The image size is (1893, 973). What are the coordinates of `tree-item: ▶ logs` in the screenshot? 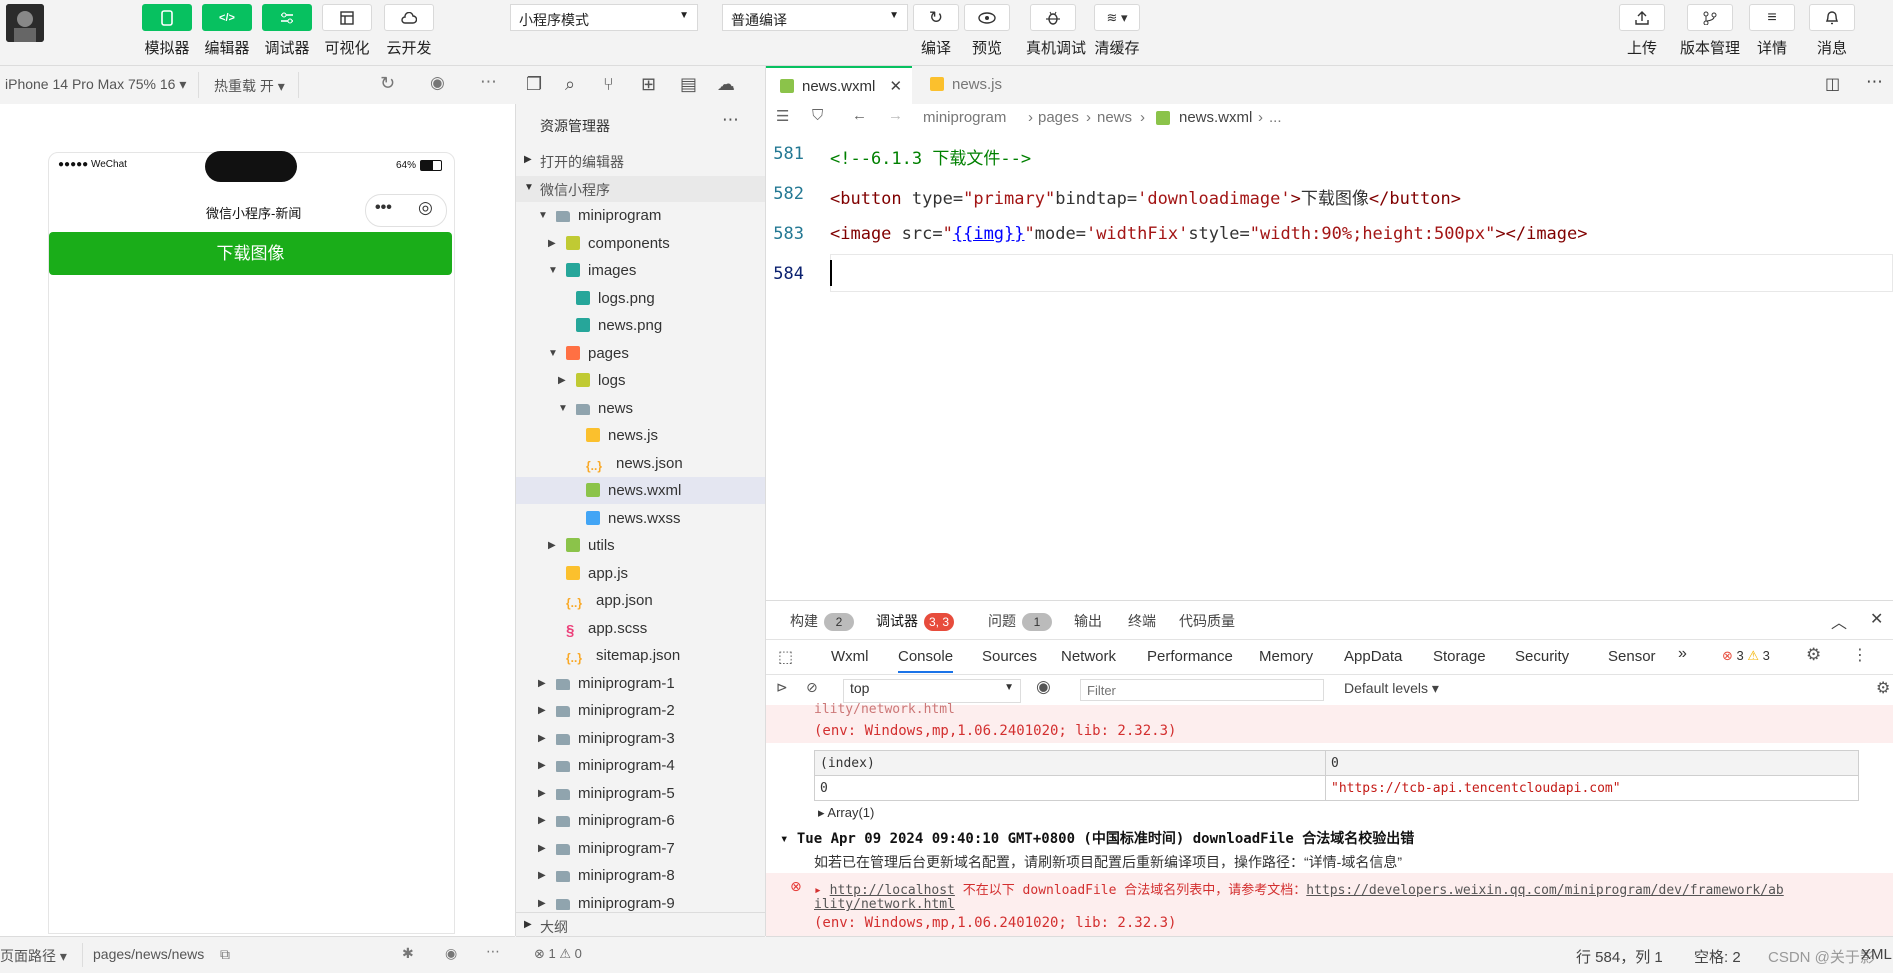 It's located at (640, 380).